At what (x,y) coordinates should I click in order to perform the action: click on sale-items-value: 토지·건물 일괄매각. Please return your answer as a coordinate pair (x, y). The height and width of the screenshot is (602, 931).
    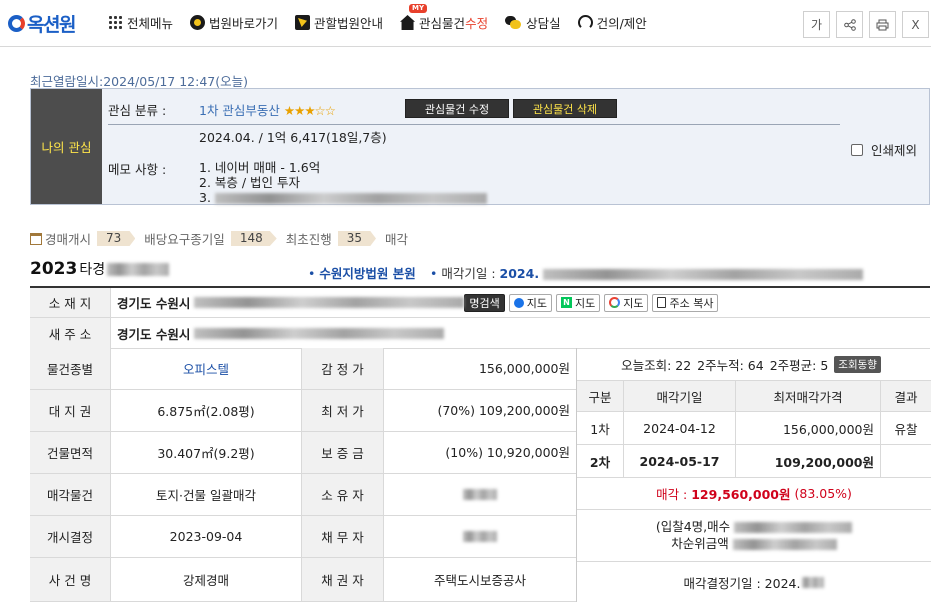
    Looking at the image, I should click on (206, 494).